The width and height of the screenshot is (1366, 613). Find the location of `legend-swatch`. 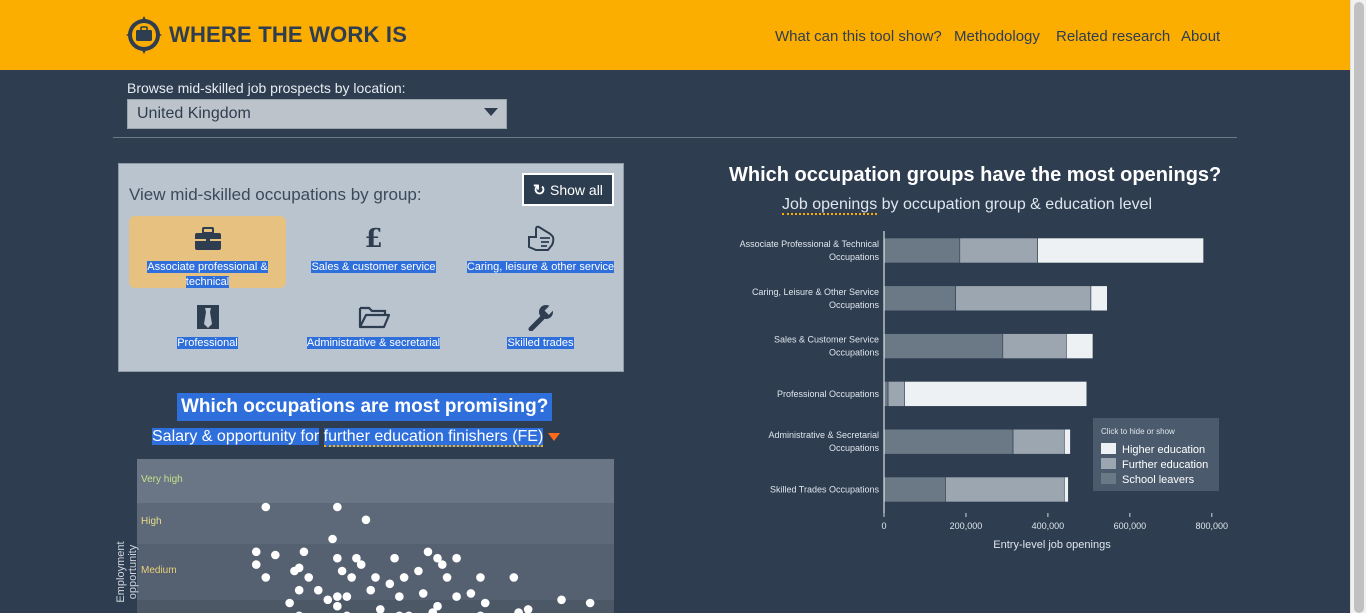

legend-swatch is located at coordinates (1108, 448).